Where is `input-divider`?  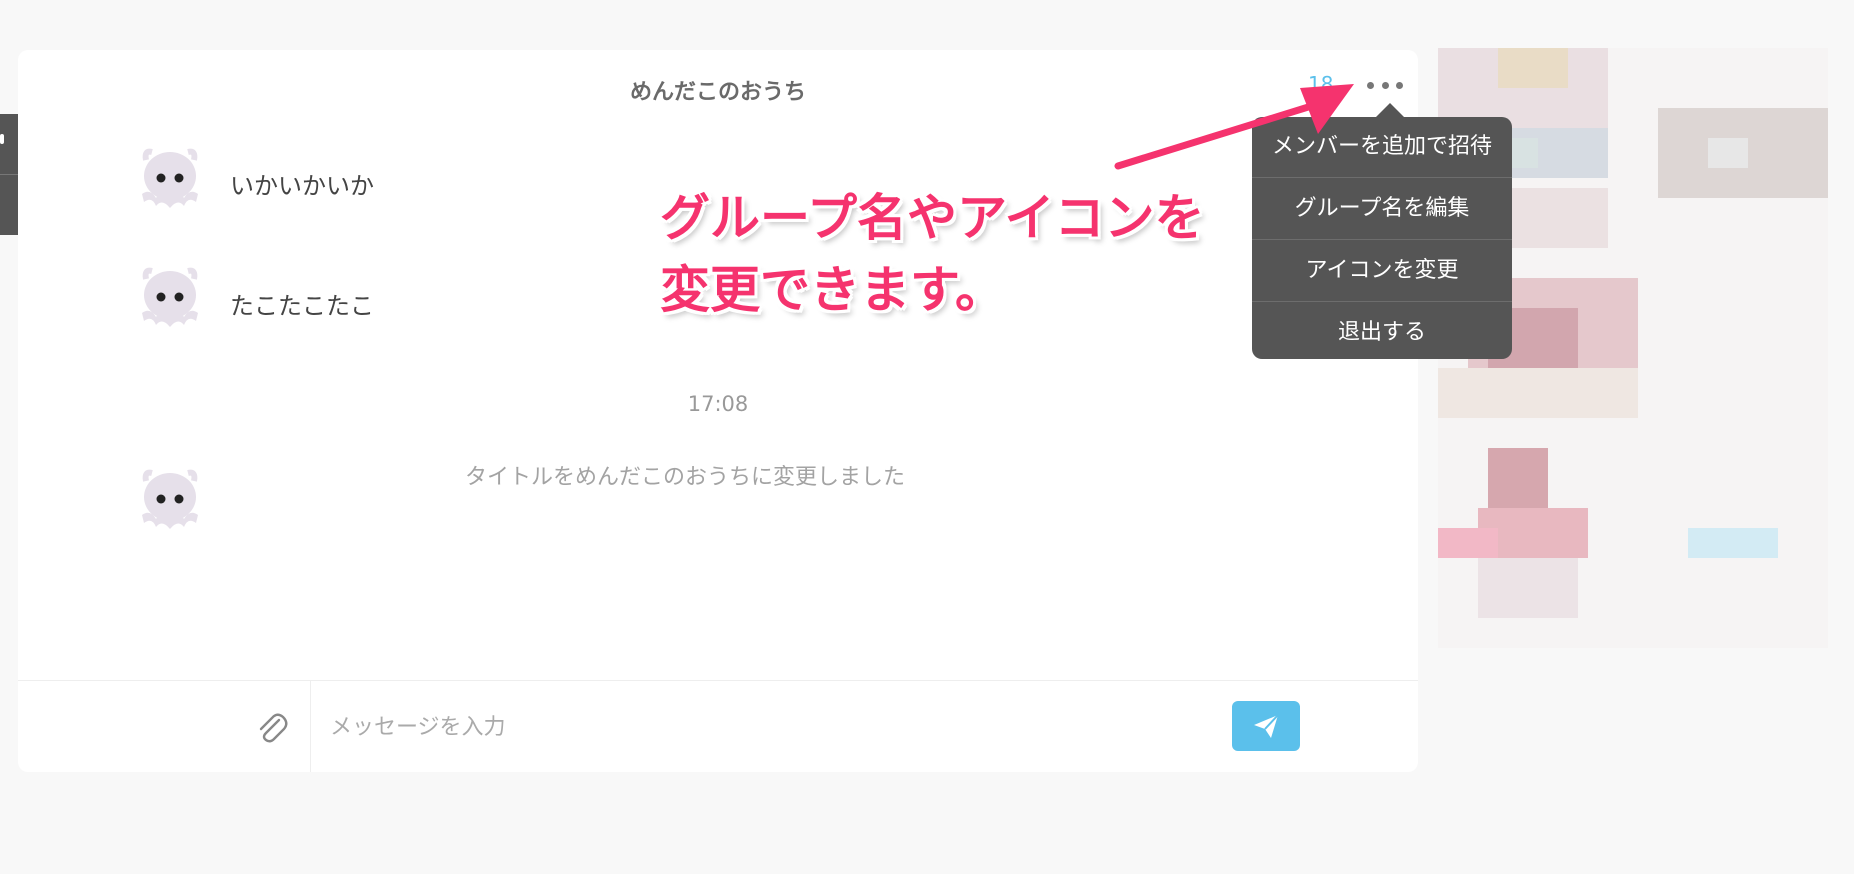 input-divider is located at coordinates (310, 726).